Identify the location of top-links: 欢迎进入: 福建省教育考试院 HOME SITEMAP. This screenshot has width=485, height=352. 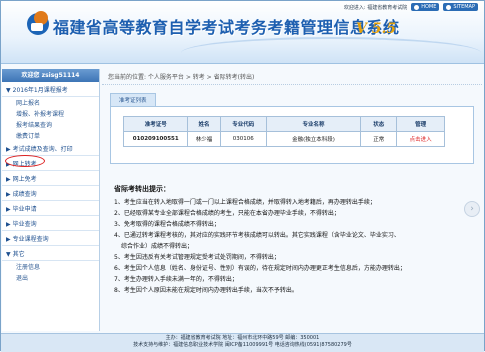
(411, 7).